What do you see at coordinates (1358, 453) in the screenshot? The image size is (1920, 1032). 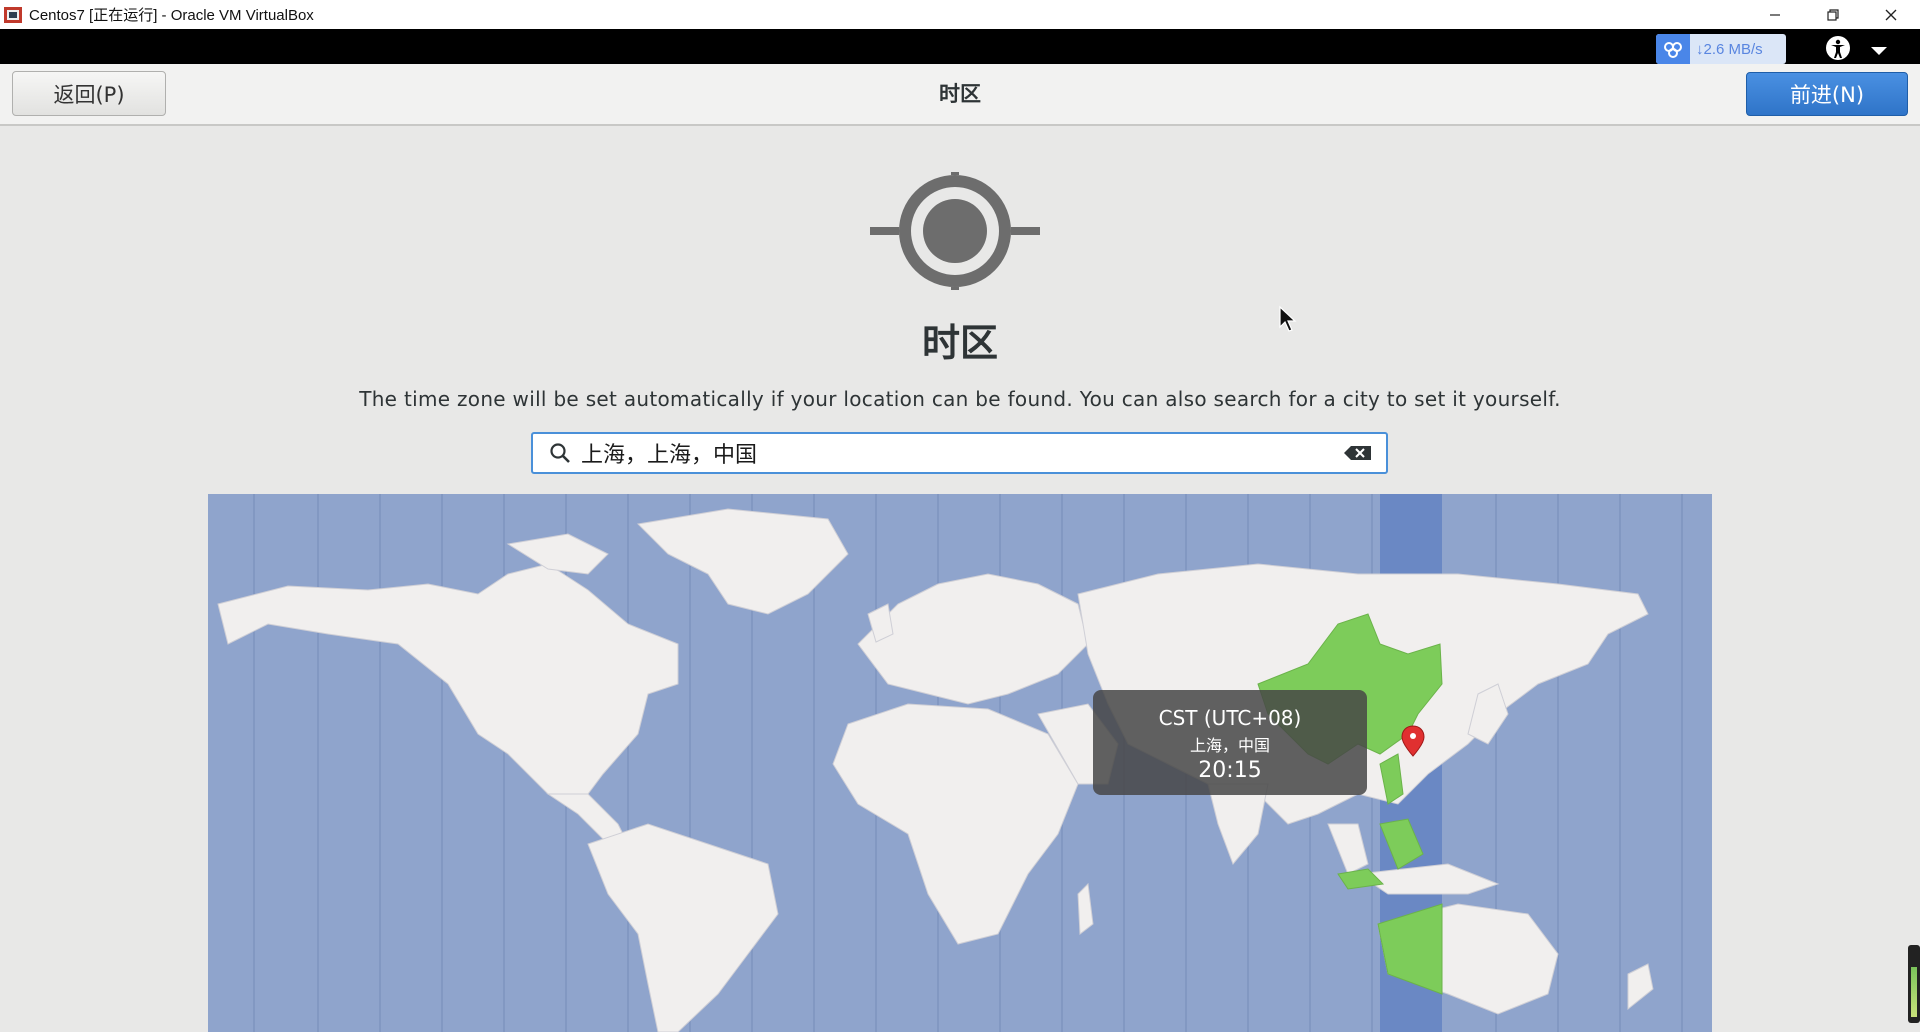 I see `clear-text-icon` at bounding box center [1358, 453].